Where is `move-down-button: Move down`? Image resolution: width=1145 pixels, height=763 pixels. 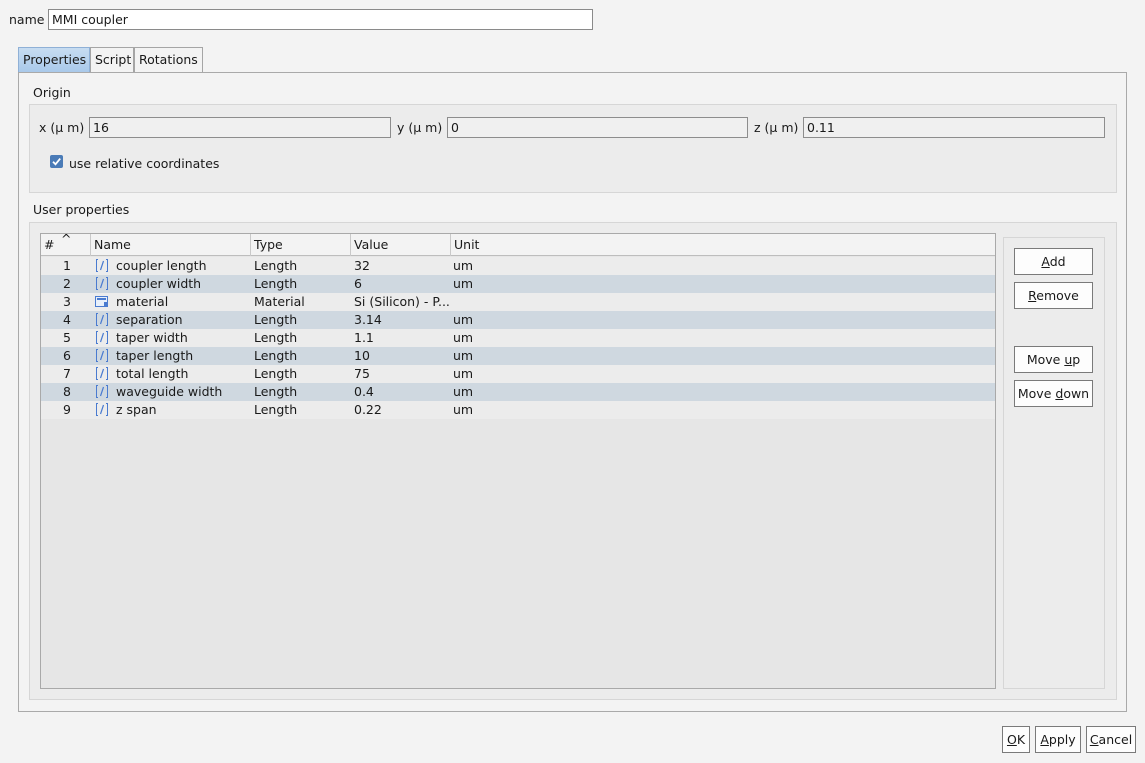 move-down-button: Move down is located at coordinates (1053, 393).